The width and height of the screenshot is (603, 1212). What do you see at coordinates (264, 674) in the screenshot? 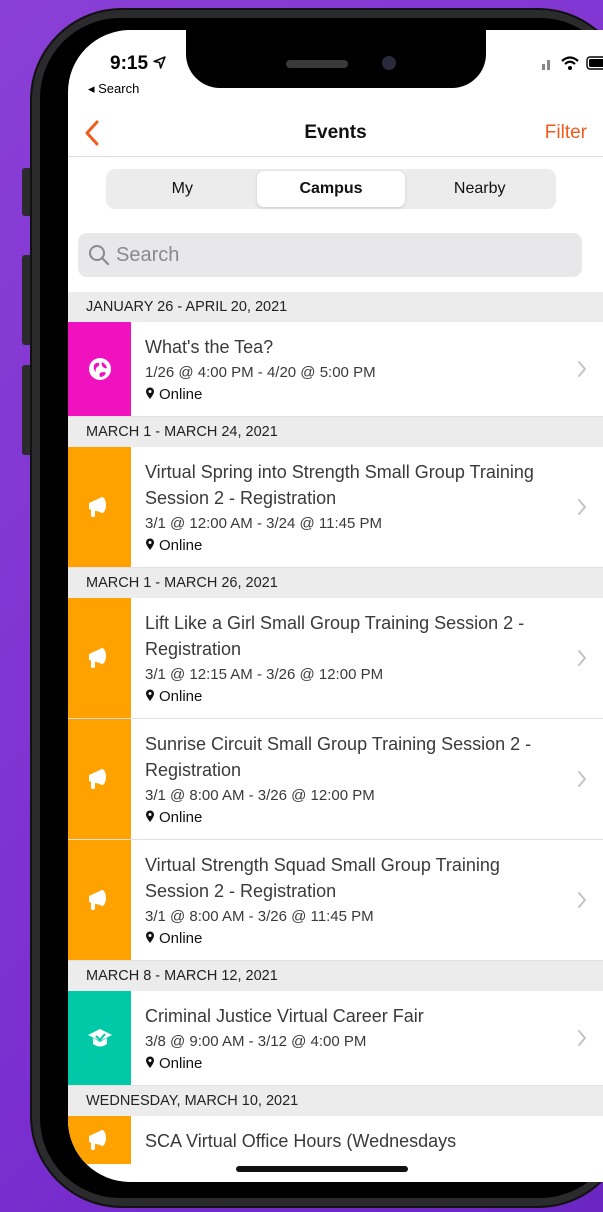
I see `event-time: 3/1 @ 12:15 AM - 3/26 @ 12:00 PM` at bounding box center [264, 674].